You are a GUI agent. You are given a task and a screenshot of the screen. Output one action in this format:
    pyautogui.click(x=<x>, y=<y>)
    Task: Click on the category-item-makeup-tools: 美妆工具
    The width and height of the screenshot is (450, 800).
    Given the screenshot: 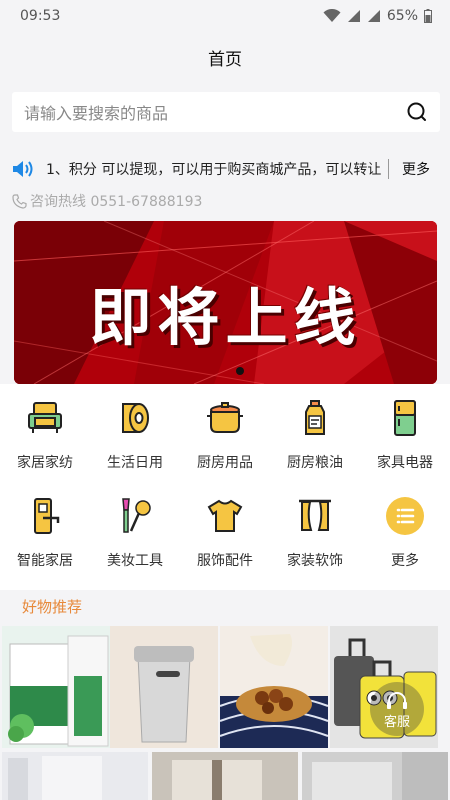 What is the action you would take?
    pyautogui.click(x=135, y=532)
    